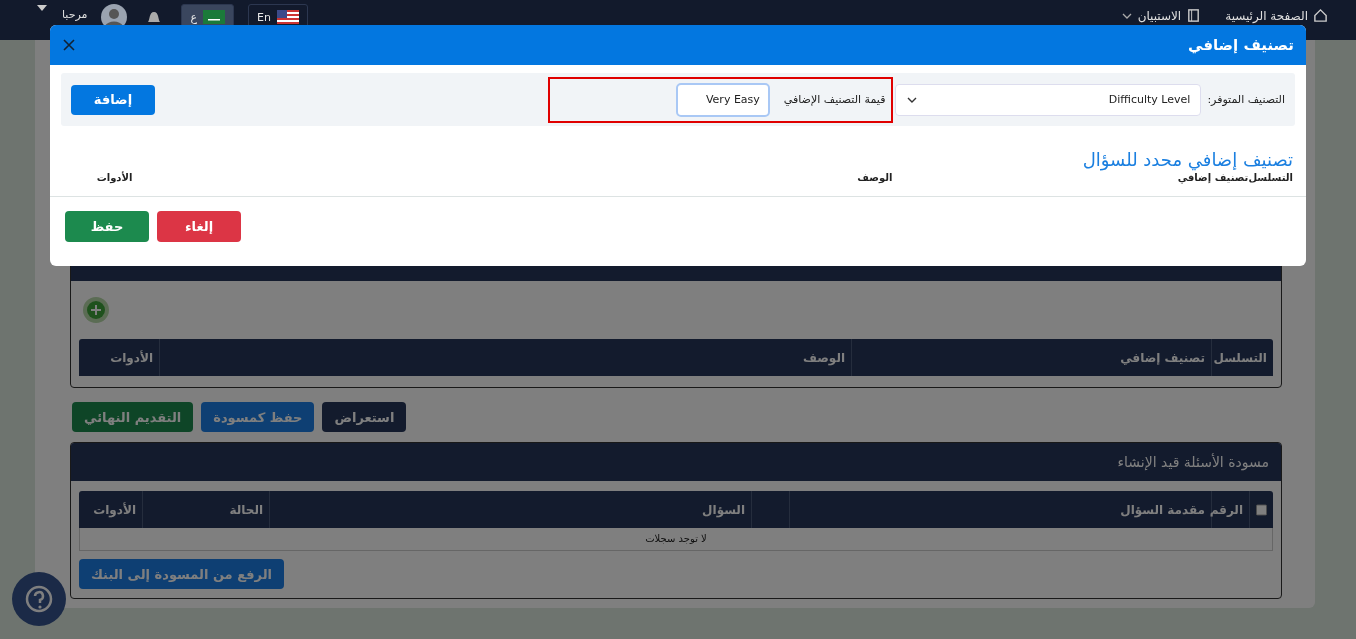  I want to click on action-button: استعراض, so click(364, 417).